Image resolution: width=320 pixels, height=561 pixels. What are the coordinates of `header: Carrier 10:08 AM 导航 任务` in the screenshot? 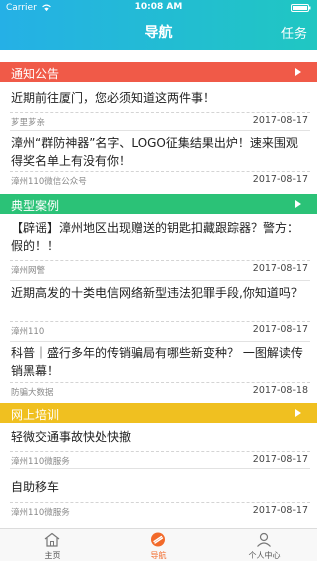 It's located at (158, 25).